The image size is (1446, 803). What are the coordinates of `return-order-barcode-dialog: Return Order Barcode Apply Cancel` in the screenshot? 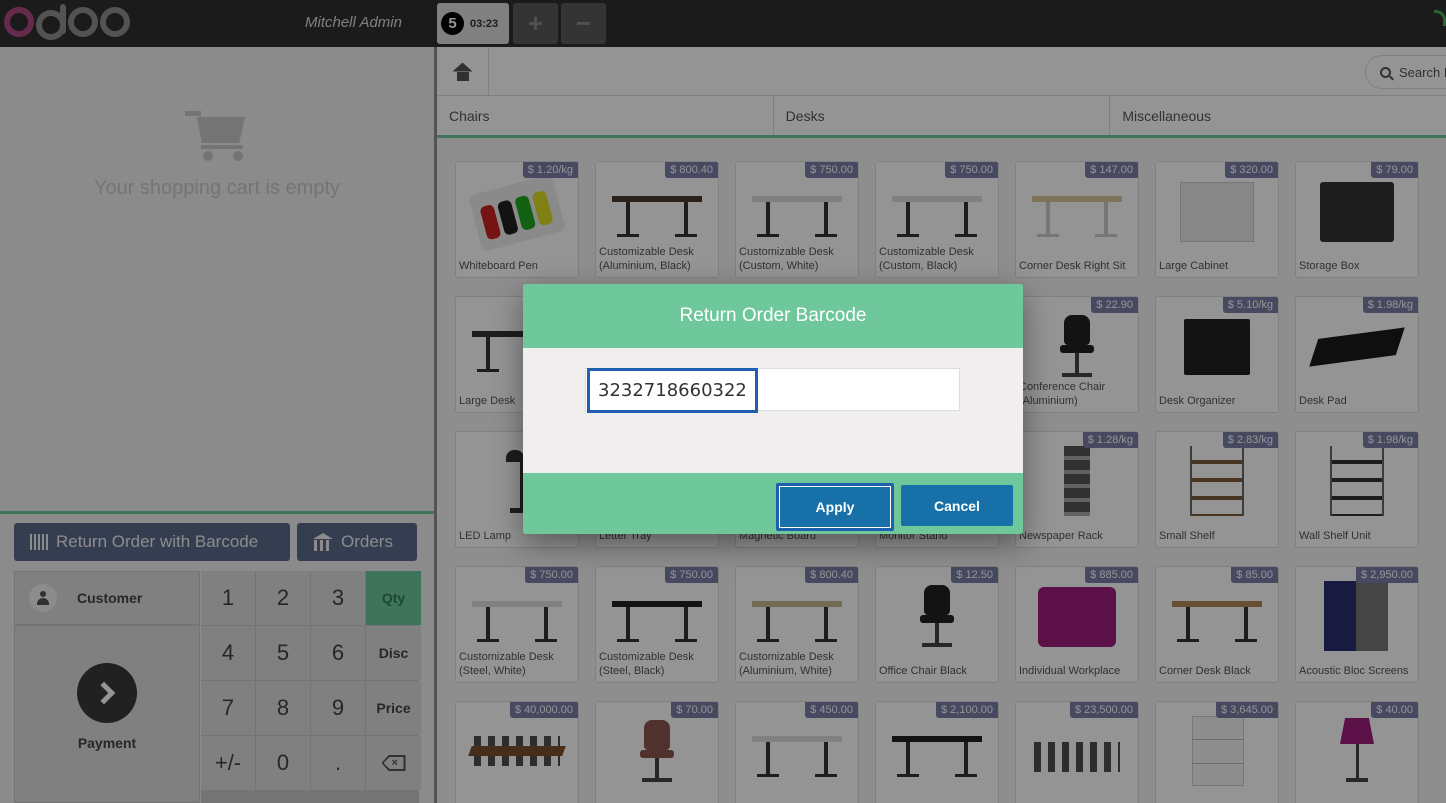 It's located at (773, 409).